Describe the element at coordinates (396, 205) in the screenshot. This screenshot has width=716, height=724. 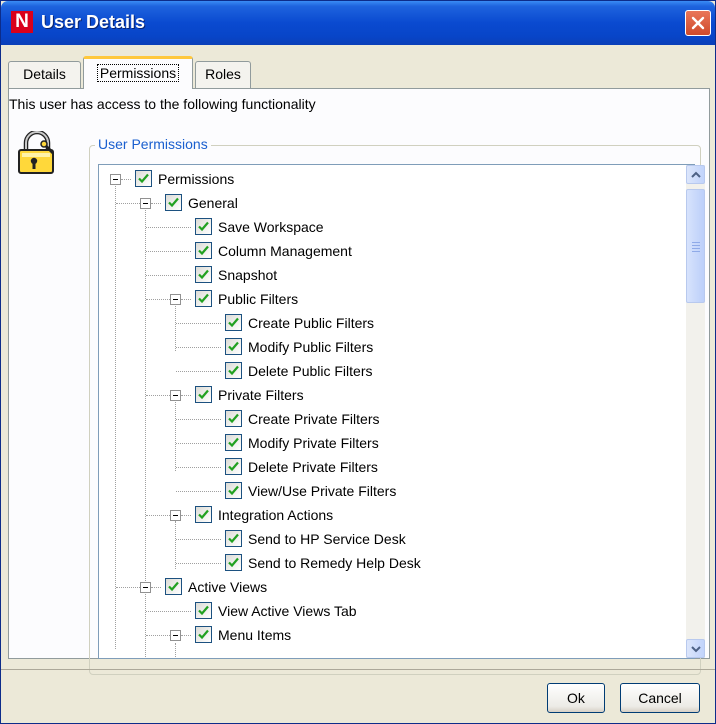
I see `tree-item: General` at that location.